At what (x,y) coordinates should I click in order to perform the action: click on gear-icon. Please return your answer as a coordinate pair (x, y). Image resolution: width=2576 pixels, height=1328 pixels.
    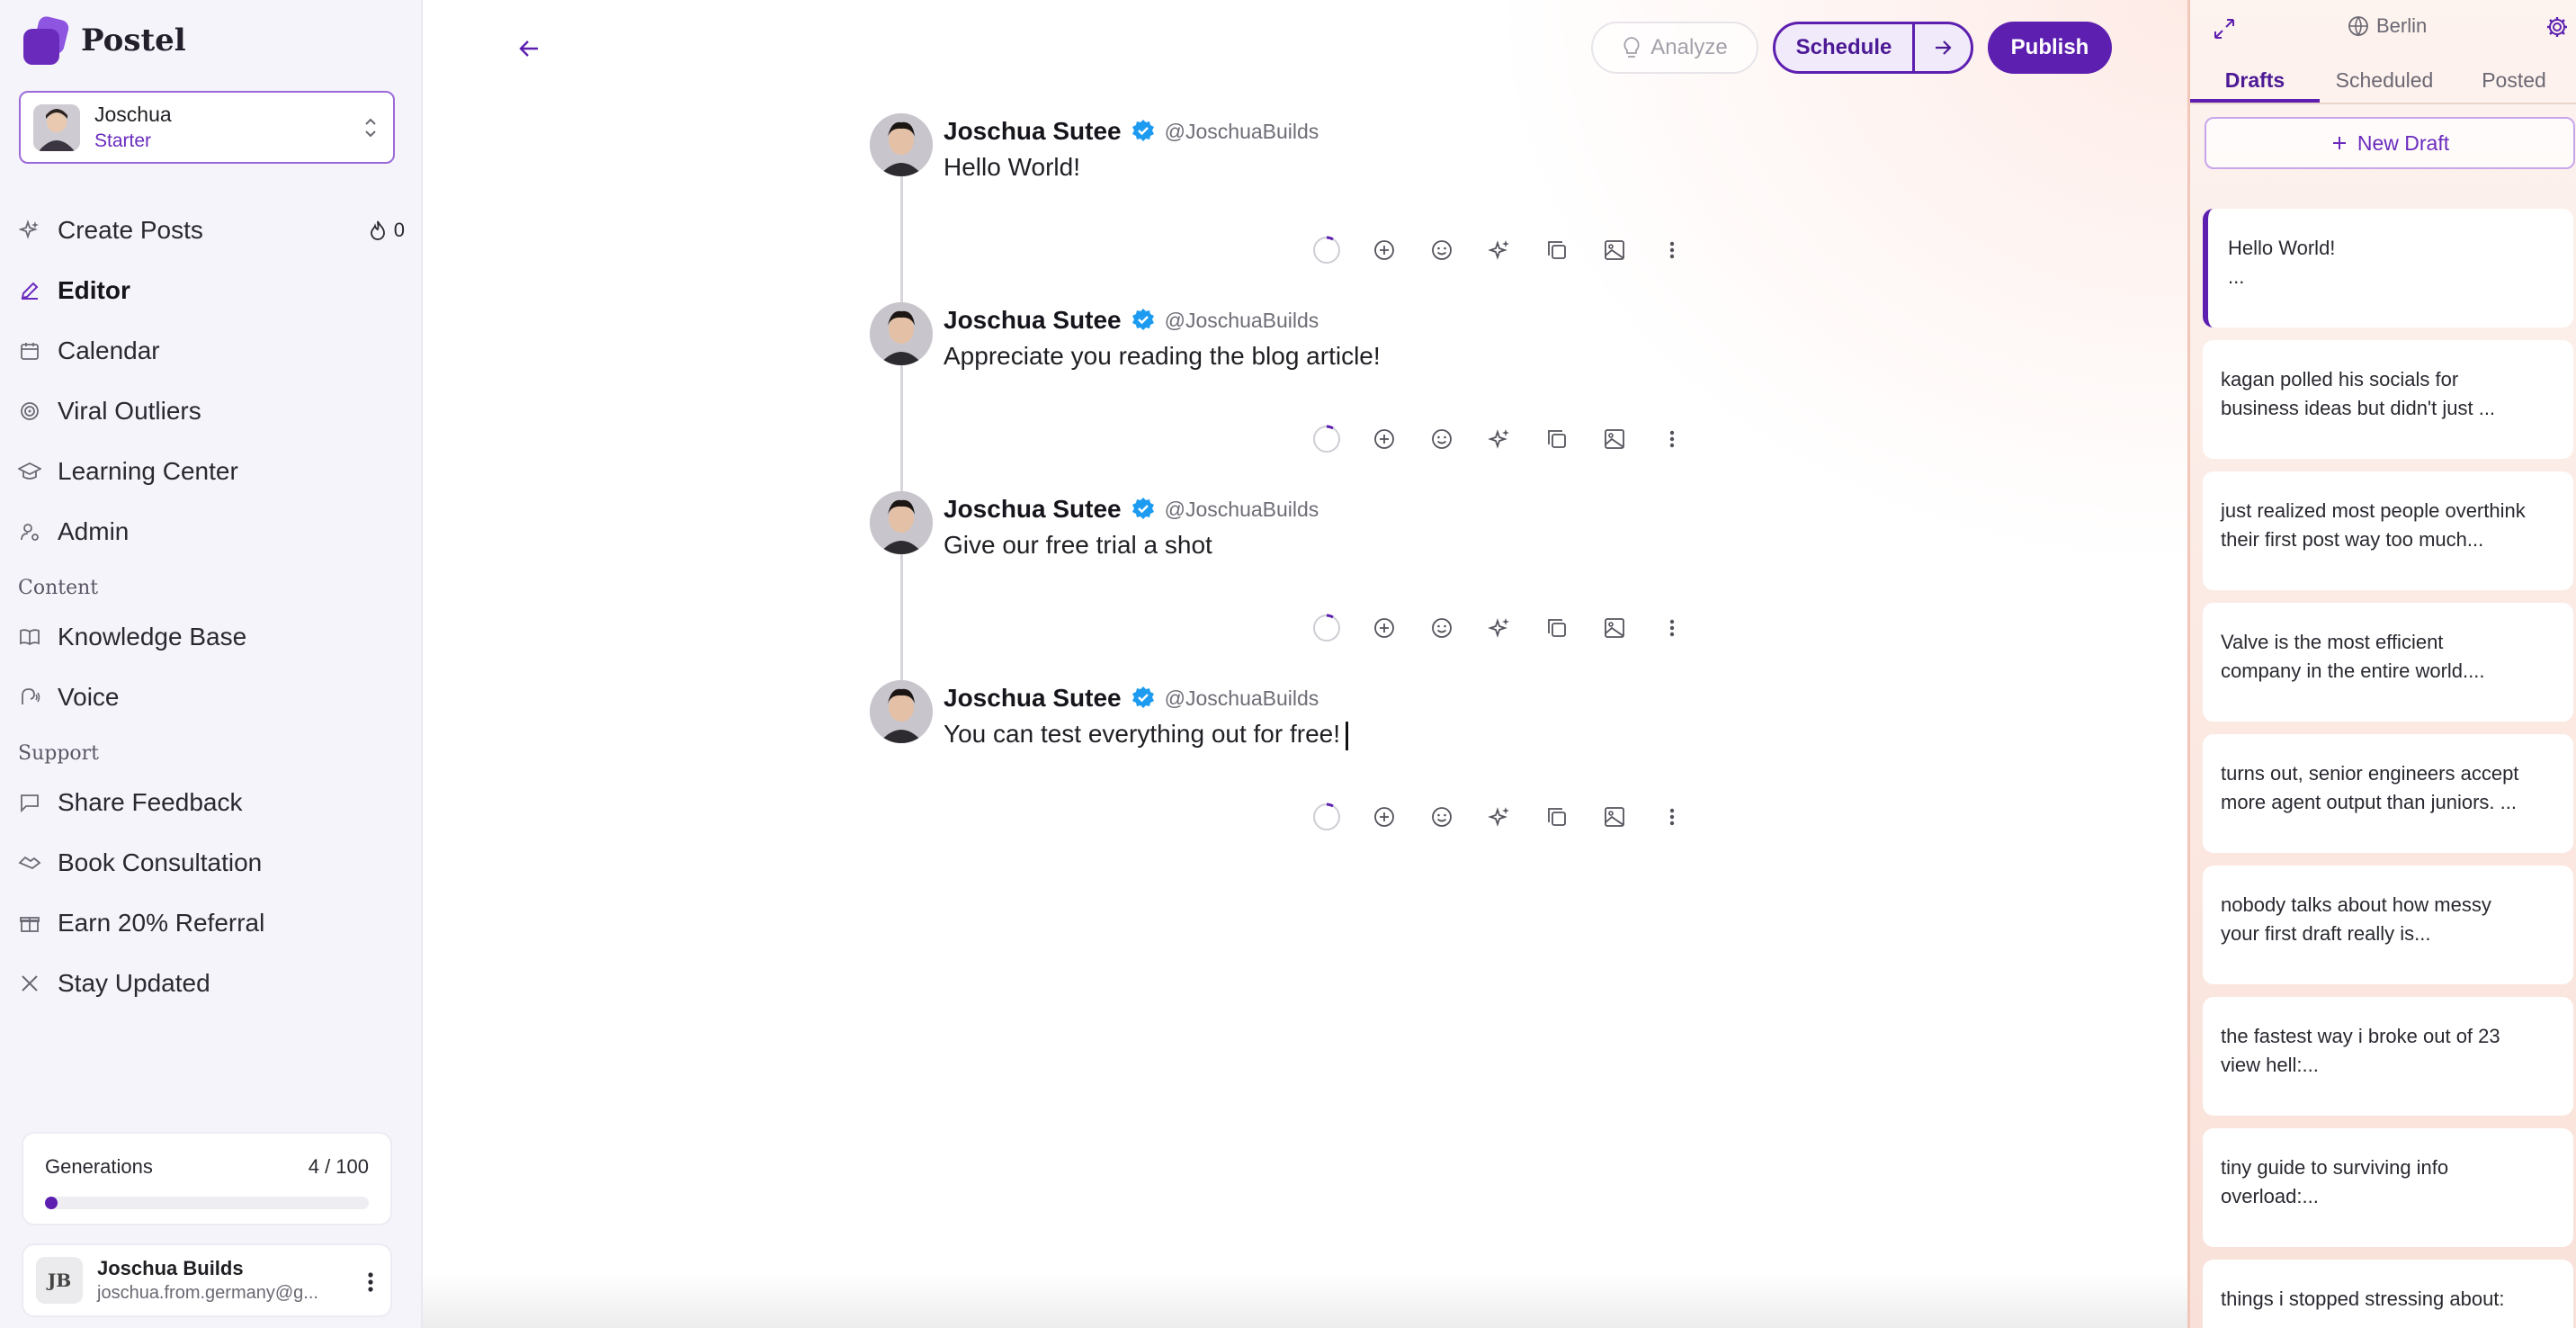
    Looking at the image, I should click on (2557, 27).